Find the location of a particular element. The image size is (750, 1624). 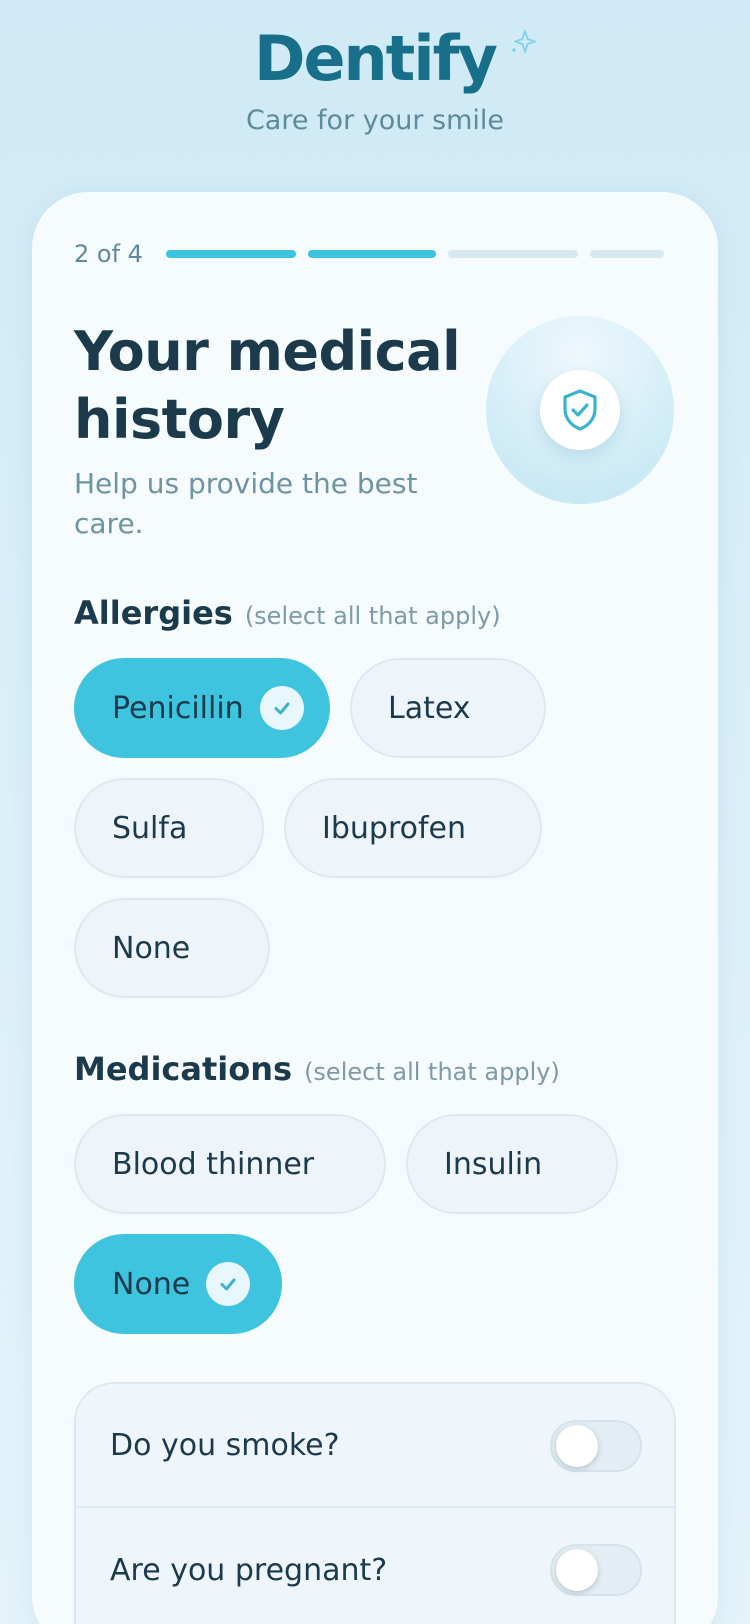

allergies-hint: (select all that apply) is located at coordinates (372, 616).